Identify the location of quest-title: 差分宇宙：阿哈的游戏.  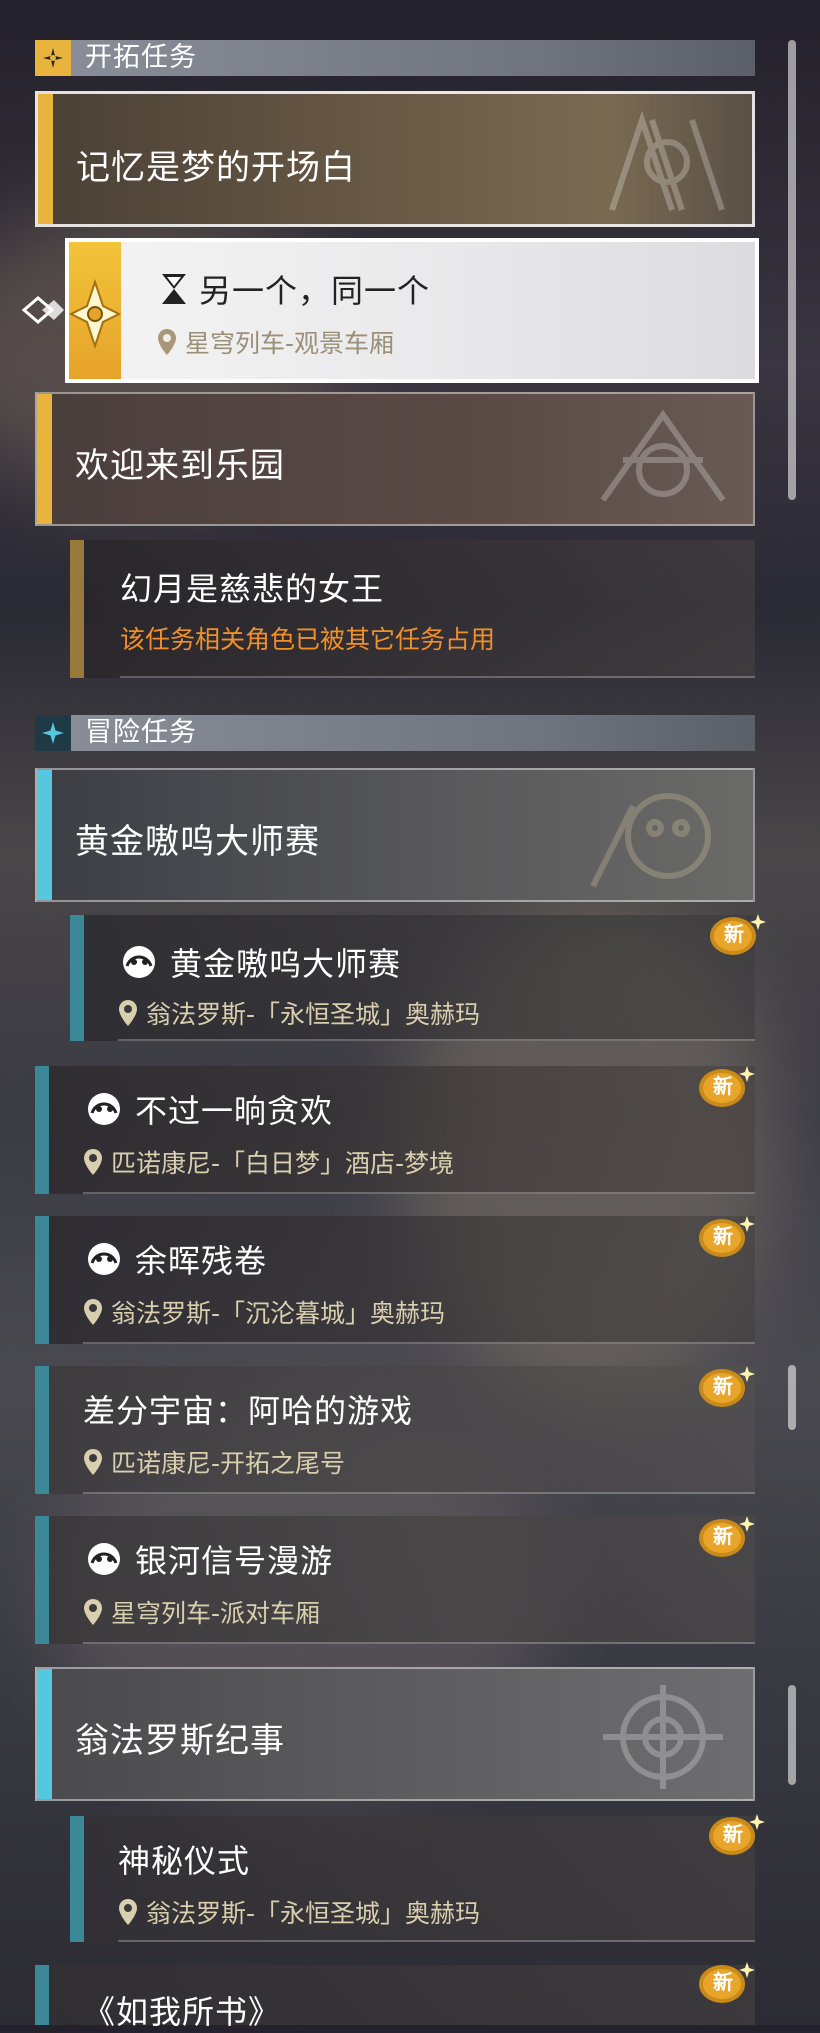
(248, 1411).